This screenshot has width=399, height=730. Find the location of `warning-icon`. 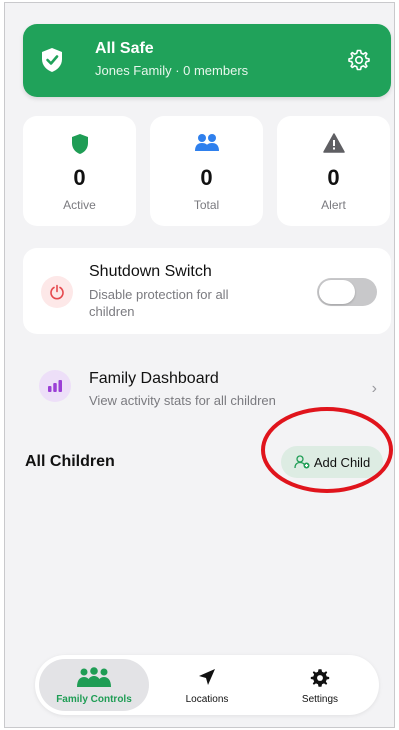

warning-icon is located at coordinates (333, 143).